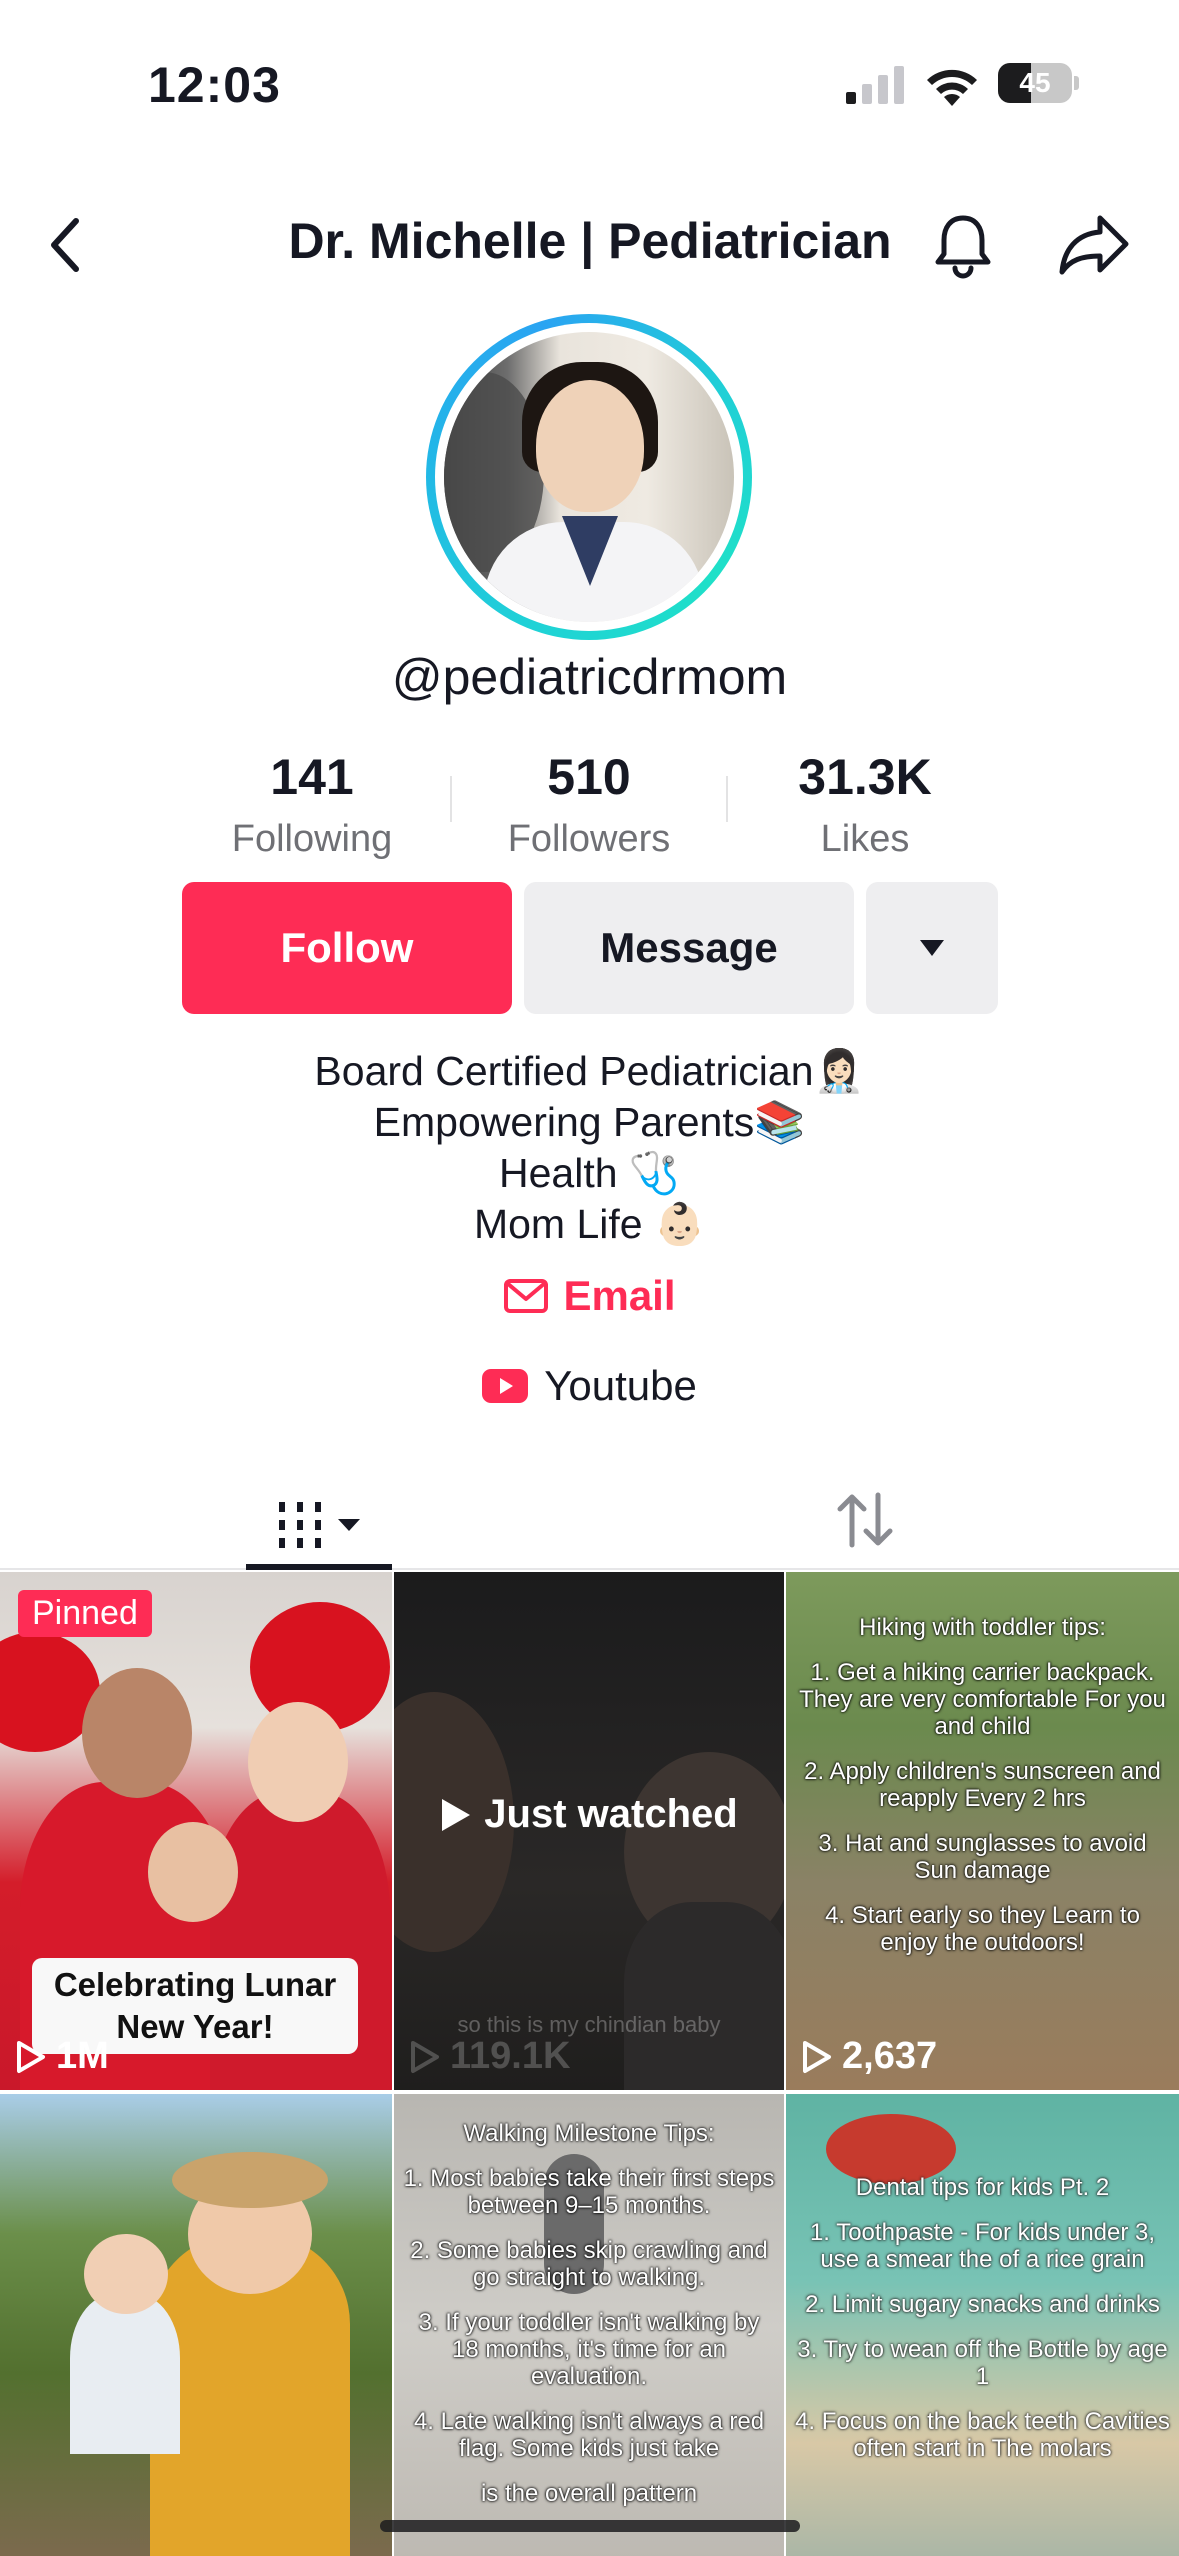  Describe the element at coordinates (590, 241) in the screenshot. I see `page-title: Dr. Michelle | Pediatrician` at that location.